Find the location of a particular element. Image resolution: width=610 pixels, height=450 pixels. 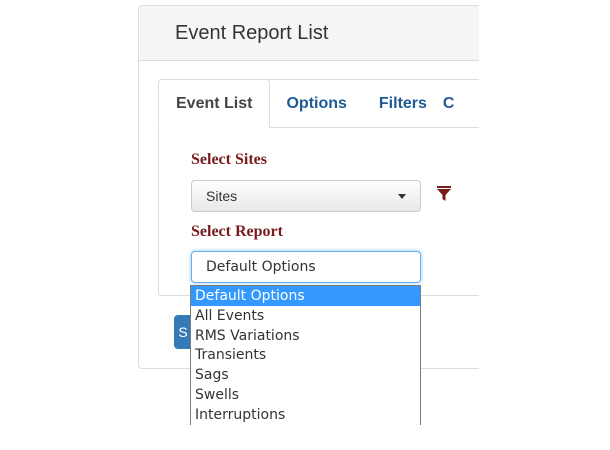

dropdown-option: Sags is located at coordinates (305, 375).